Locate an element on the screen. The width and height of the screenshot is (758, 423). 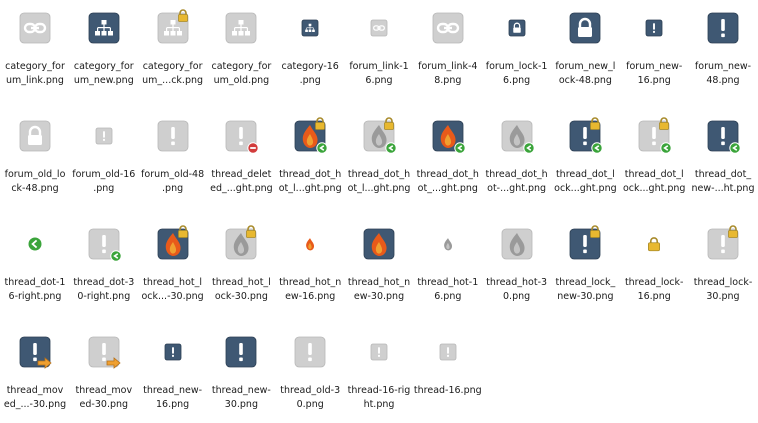
file-name: thread_delet ed_...ght.png is located at coordinates (241, 181).